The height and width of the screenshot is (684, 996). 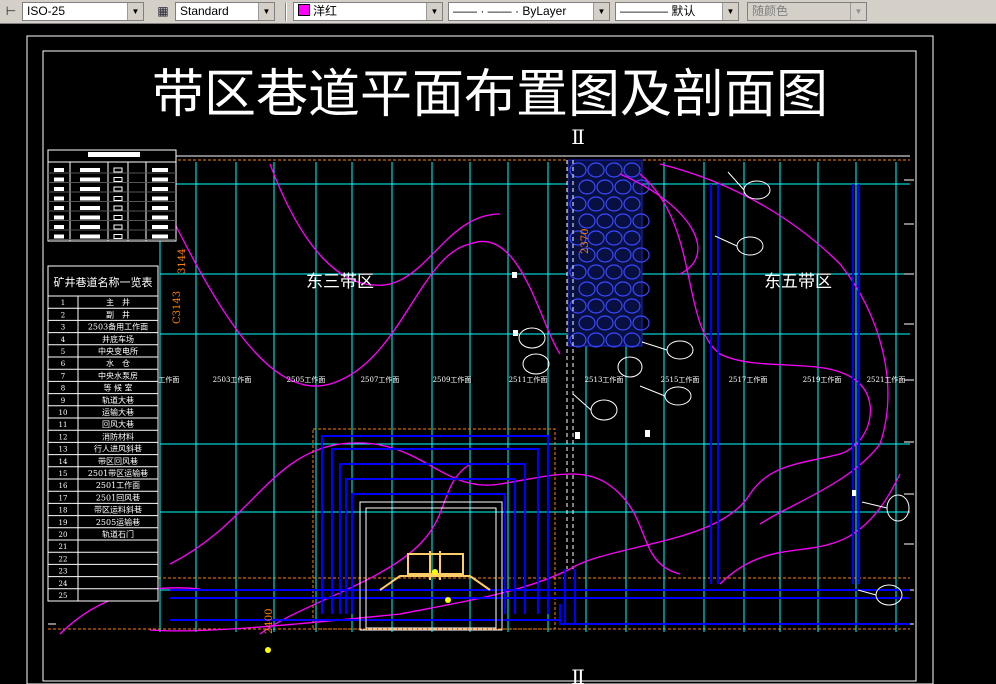 What do you see at coordinates (118, 497) in the screenshot?
I see `roadway-row-name: 2501回风巷` at bounding box center [118, 497].